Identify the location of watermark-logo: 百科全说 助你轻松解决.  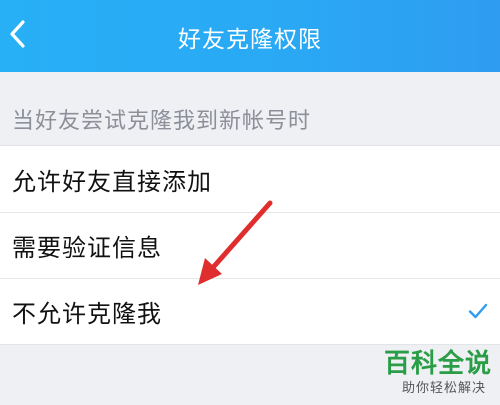
(429, 370).